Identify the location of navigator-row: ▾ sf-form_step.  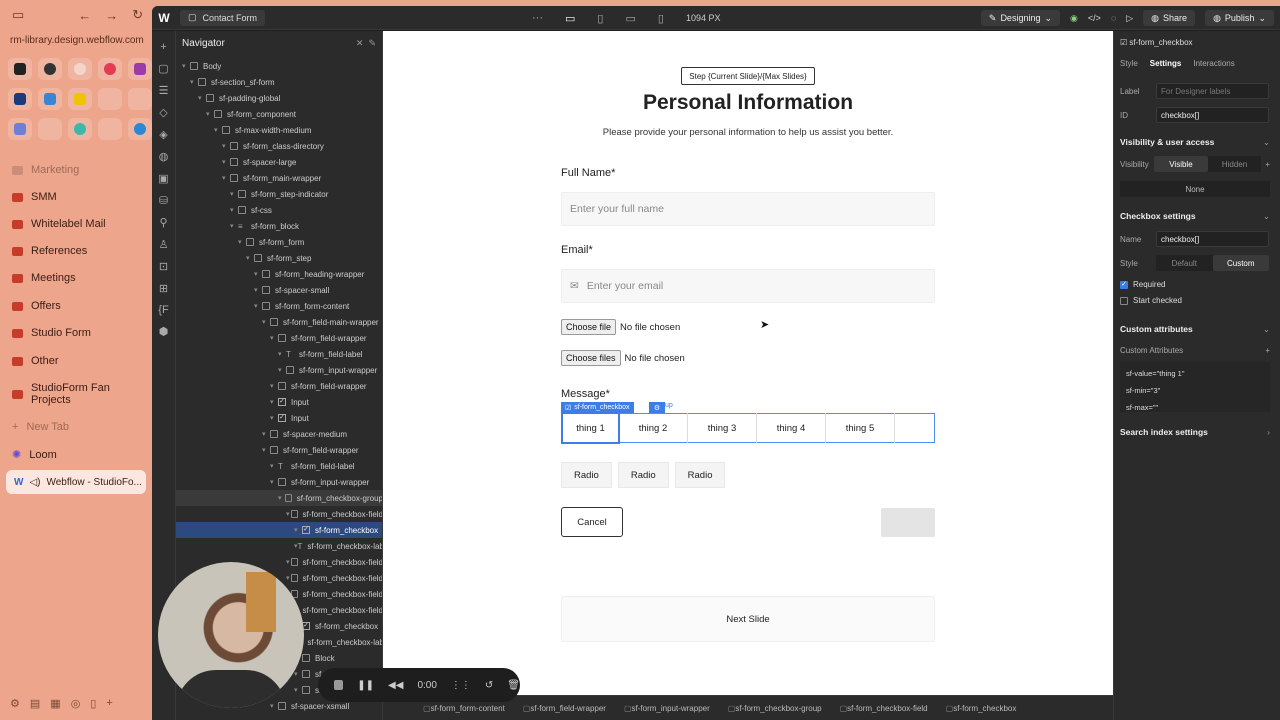
(279, 258).